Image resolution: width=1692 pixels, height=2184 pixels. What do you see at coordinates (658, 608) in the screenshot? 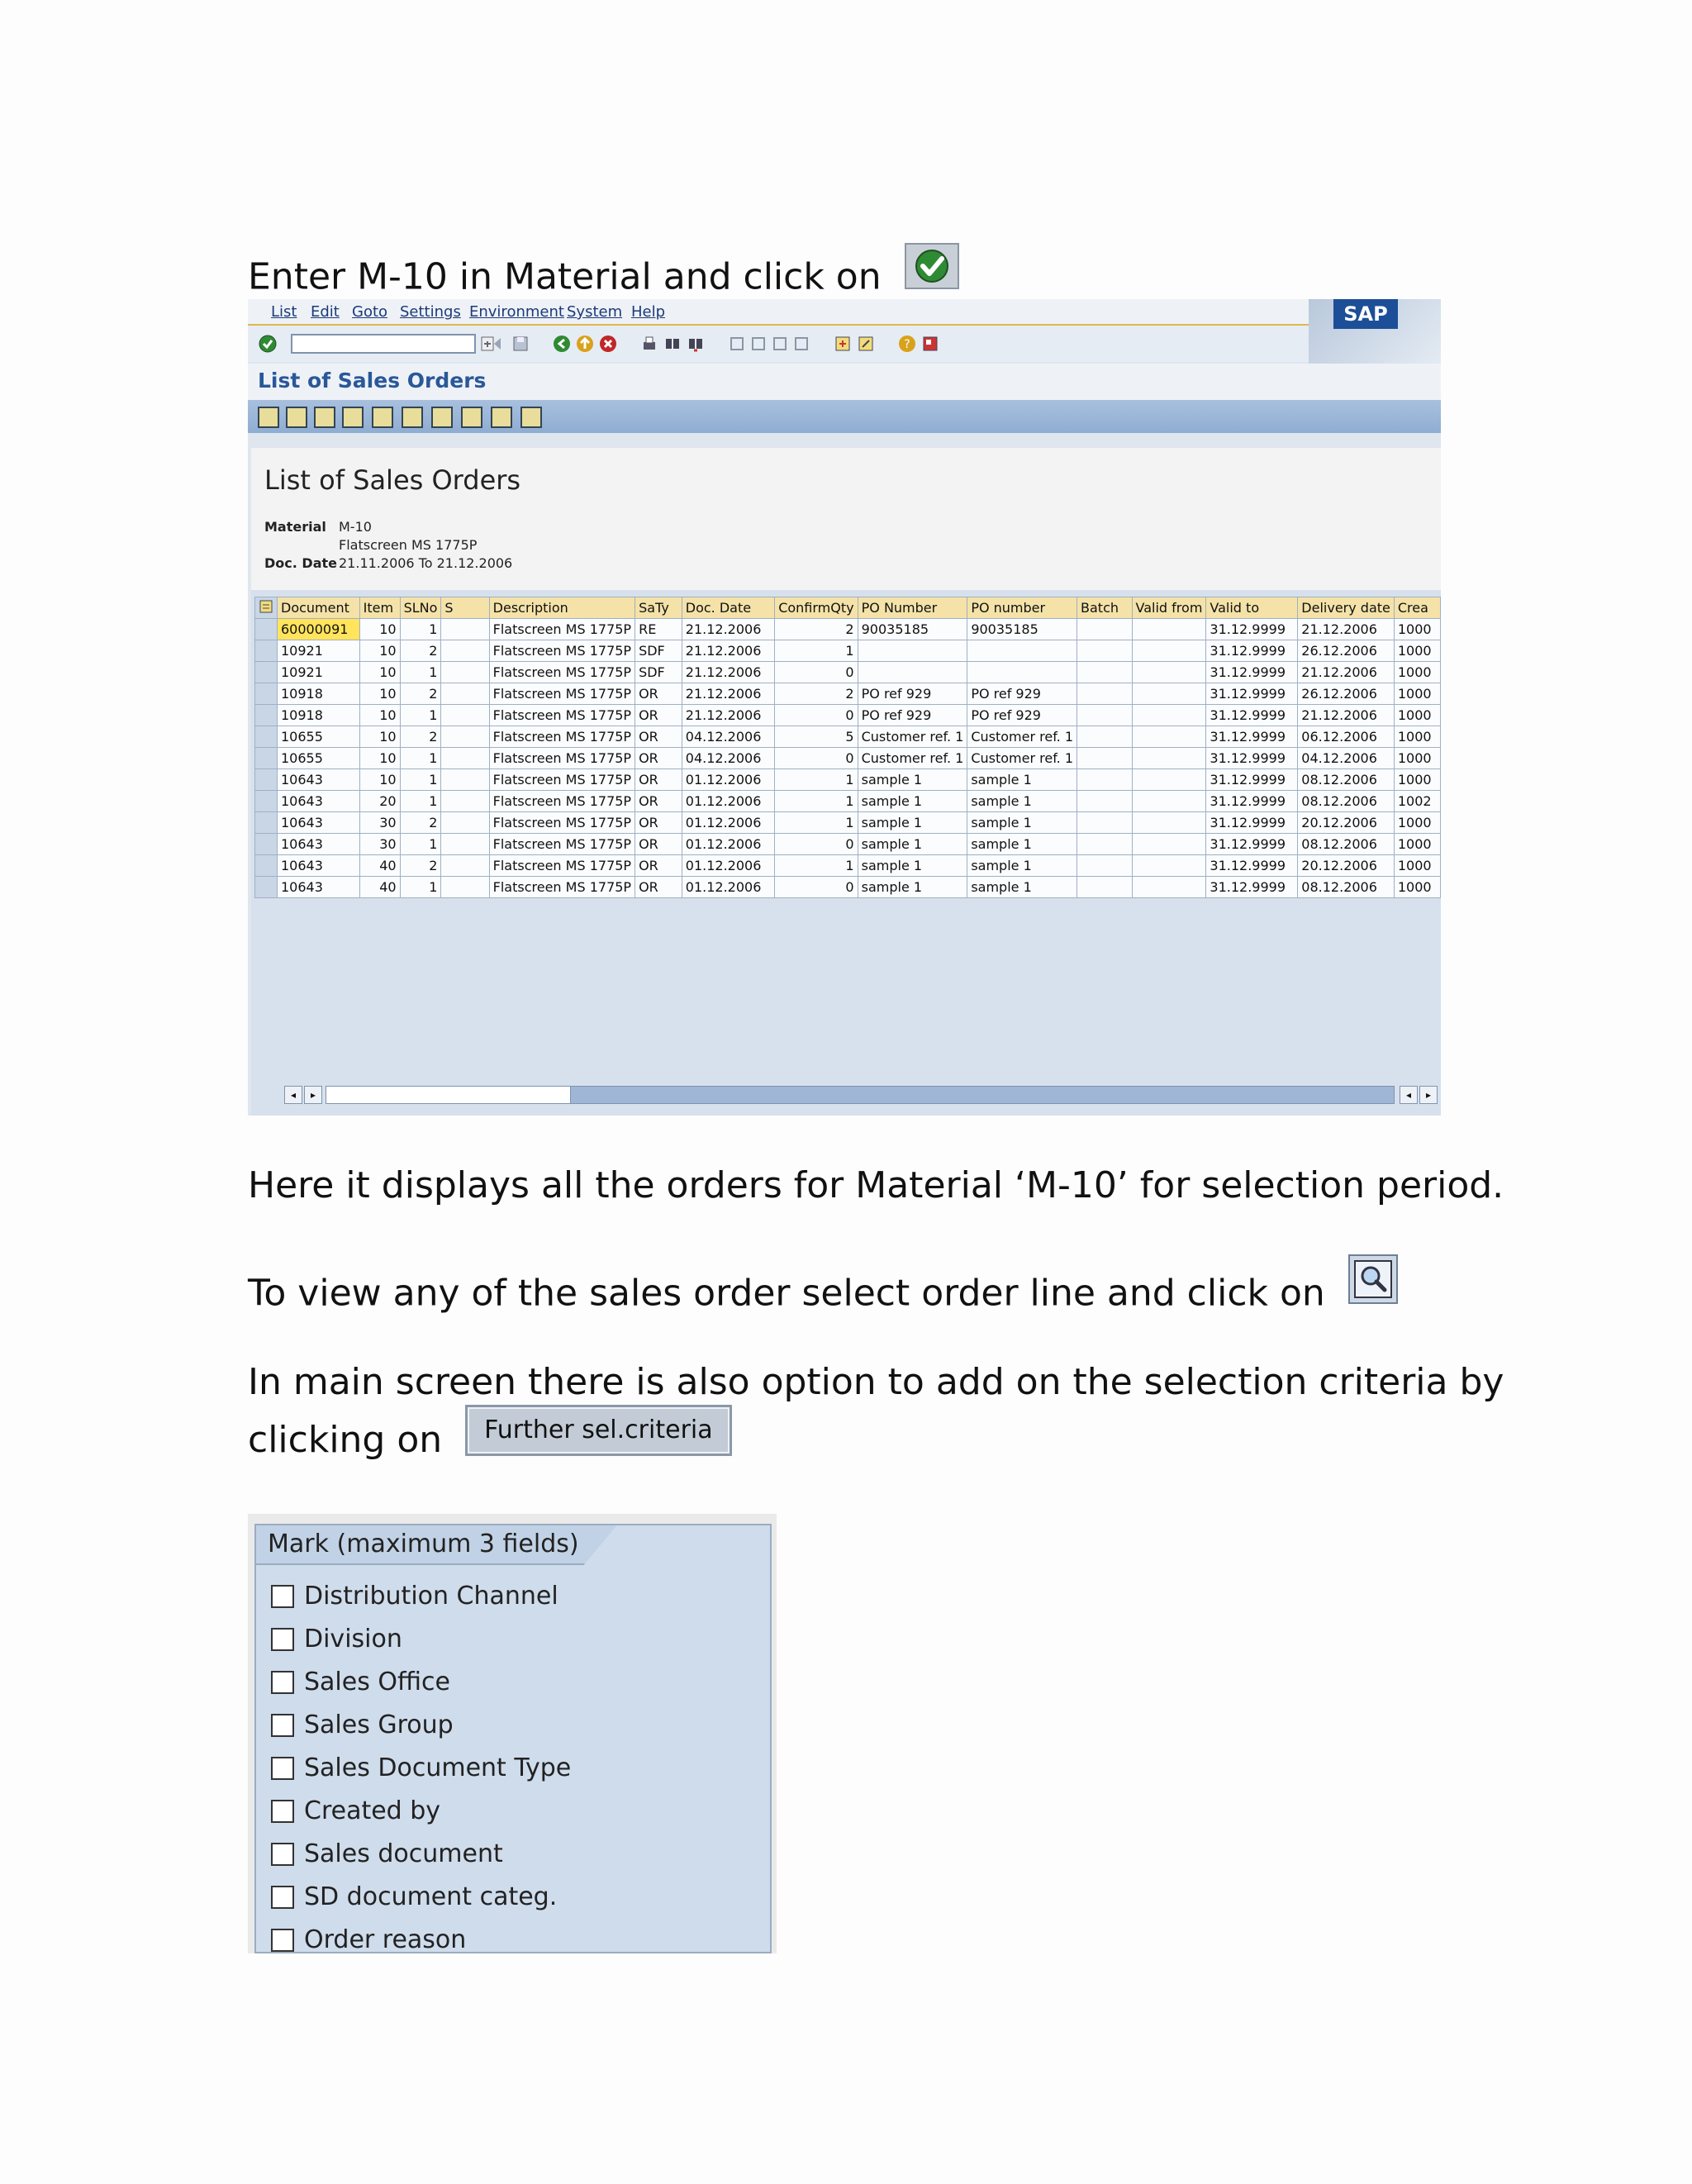
I see `col-saty: SaTy` at bounding box center [658, 608].